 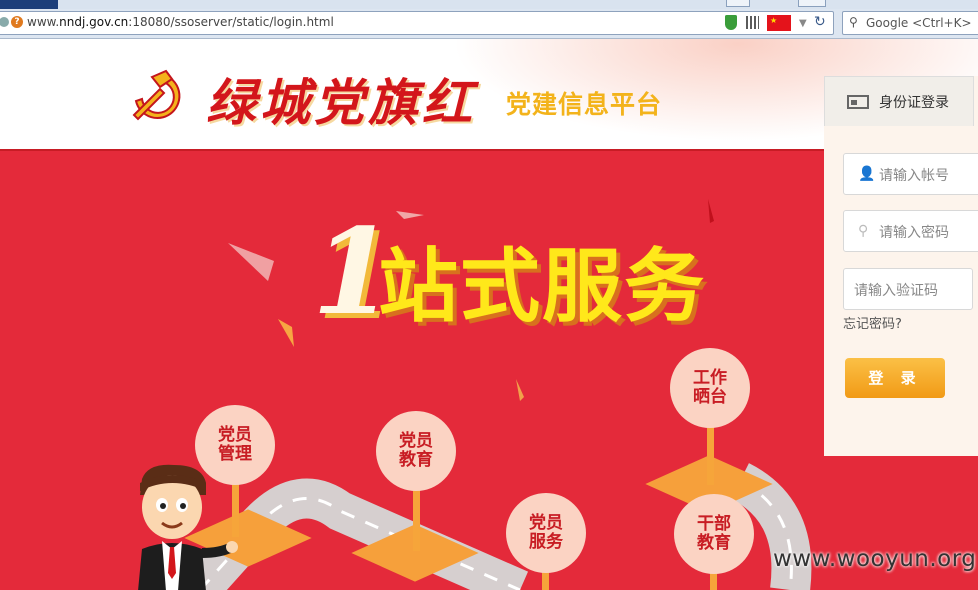 What do you see at coordinates (714, 534) in the screenshot?
I see `service-bubble-cadre-education: 干部 教育` at bounding box center [714, 534].